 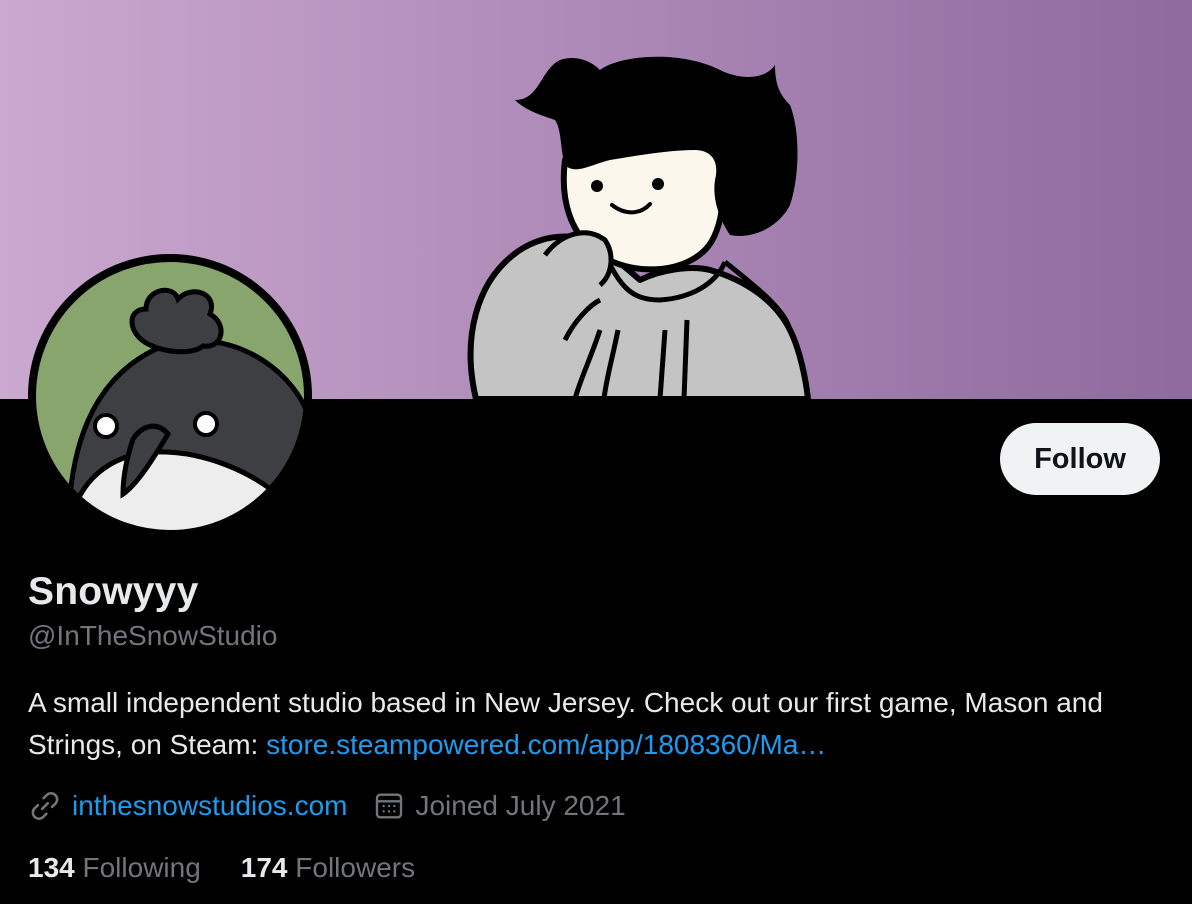 I want to click on follow-button: Follow, so click(x=1080, y=459).